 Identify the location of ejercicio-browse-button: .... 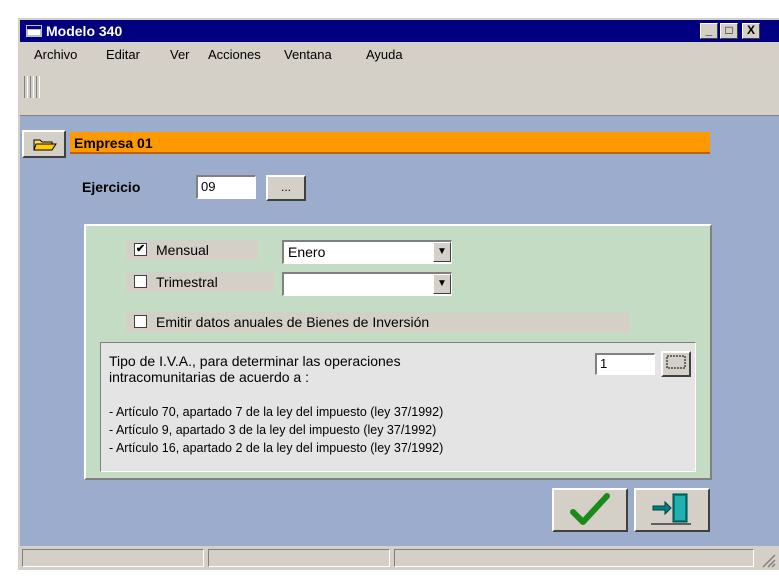
(286, 188).